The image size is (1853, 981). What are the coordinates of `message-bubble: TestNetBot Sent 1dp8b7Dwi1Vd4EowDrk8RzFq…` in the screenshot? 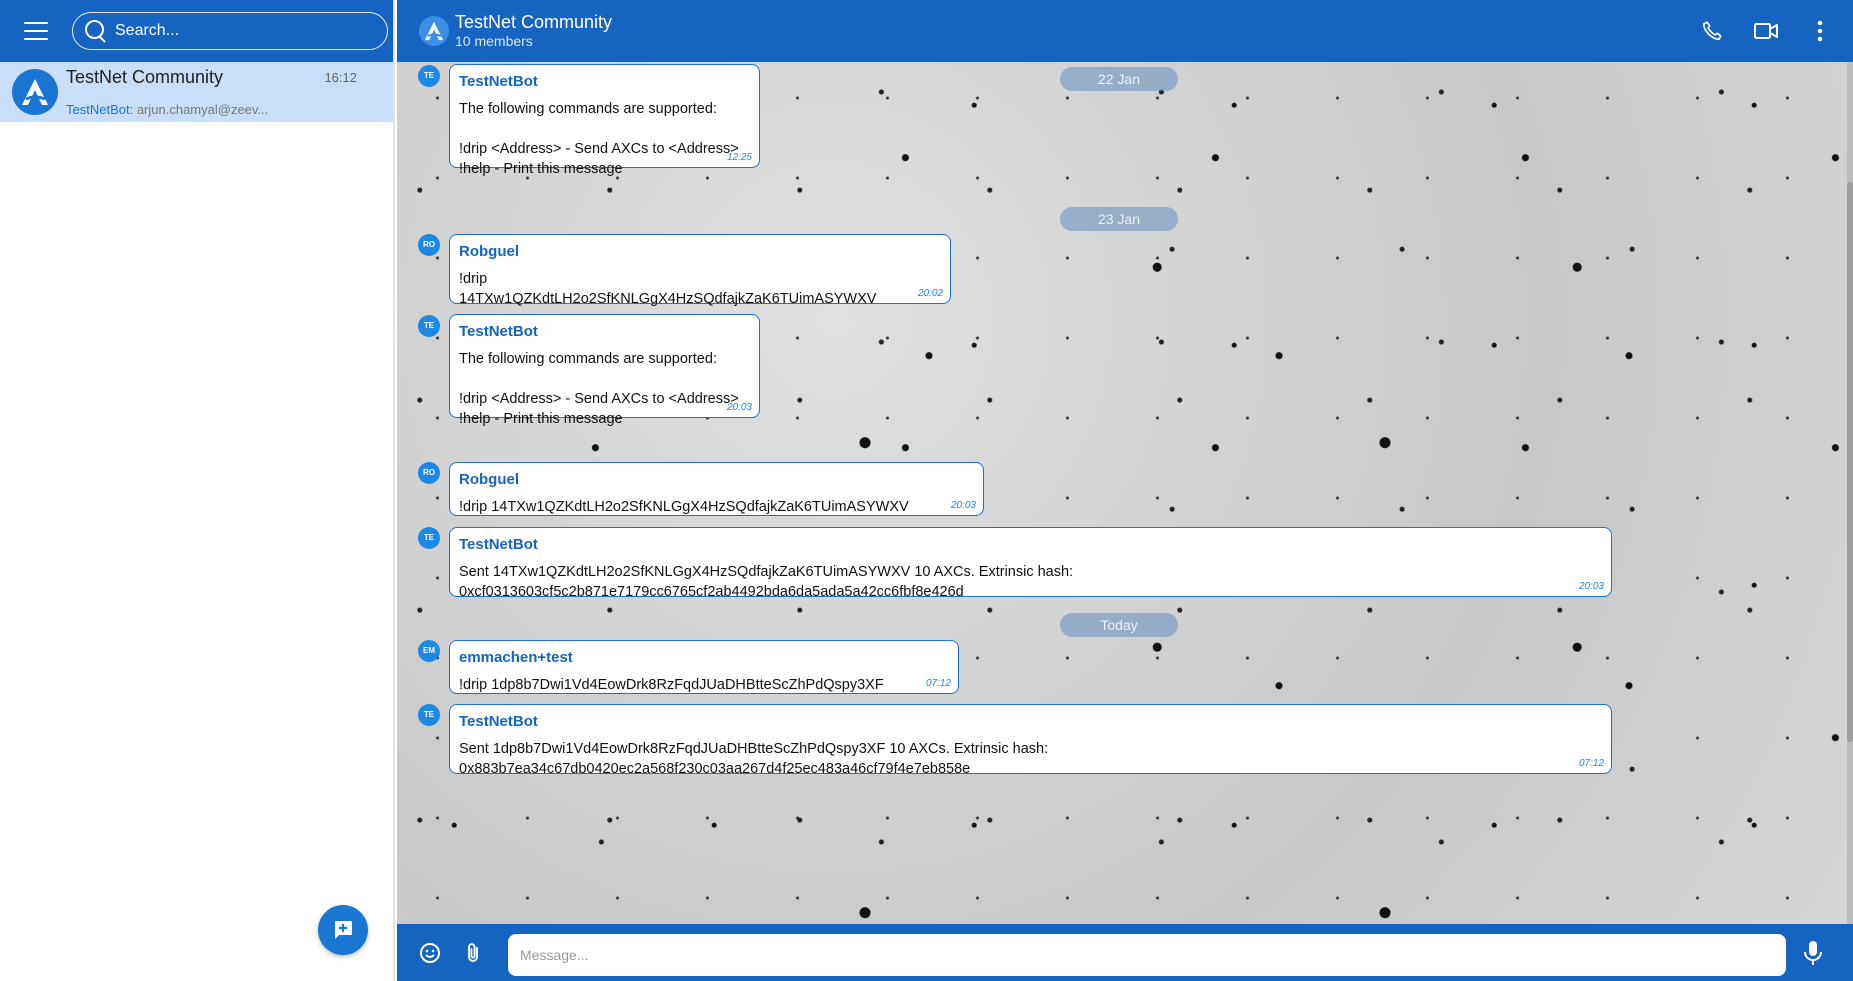 It's located at (1030, 740).